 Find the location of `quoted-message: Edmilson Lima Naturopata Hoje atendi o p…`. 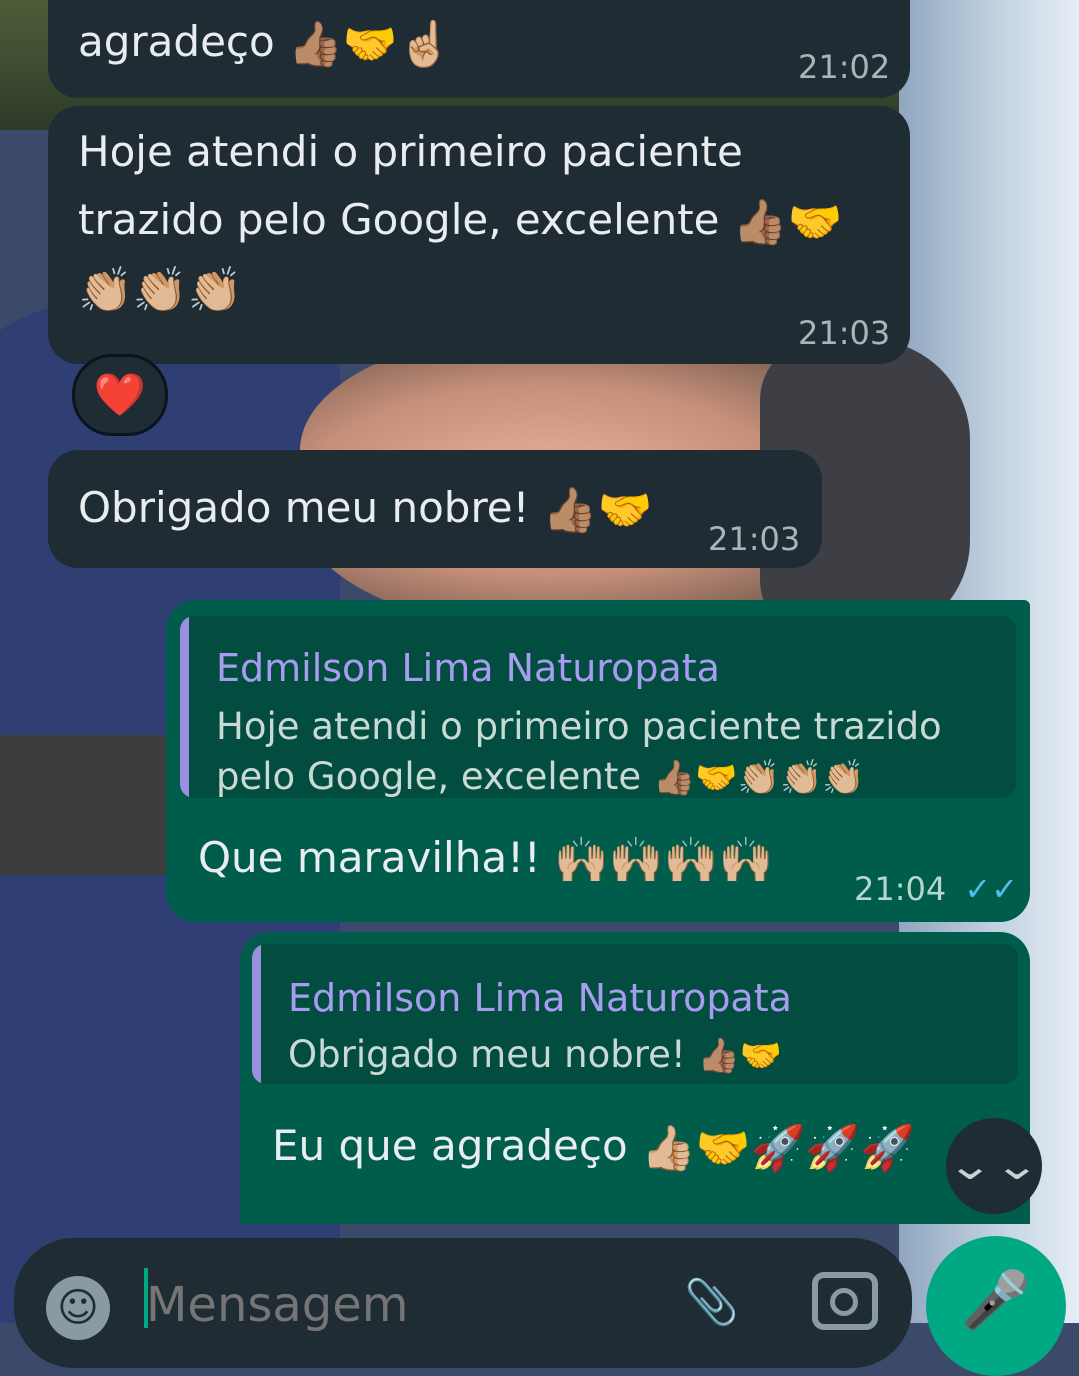

quoted-message: Edmilson Lima Naturopata Hoje atendi o p… is located at coordinates (598, 707).